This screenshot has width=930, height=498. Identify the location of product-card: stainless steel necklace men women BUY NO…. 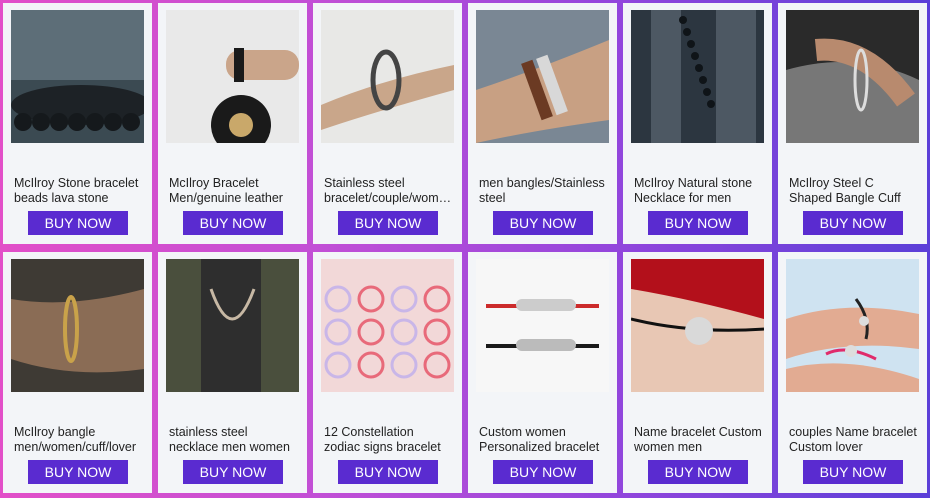
(232, 372).